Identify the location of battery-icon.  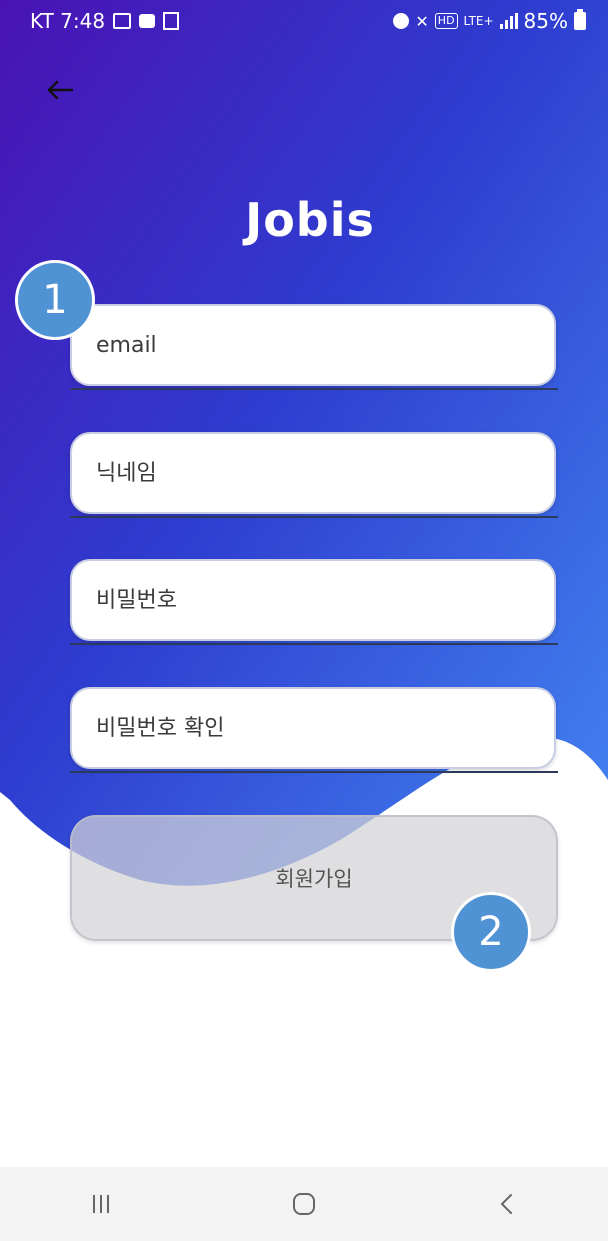
(580, 19).